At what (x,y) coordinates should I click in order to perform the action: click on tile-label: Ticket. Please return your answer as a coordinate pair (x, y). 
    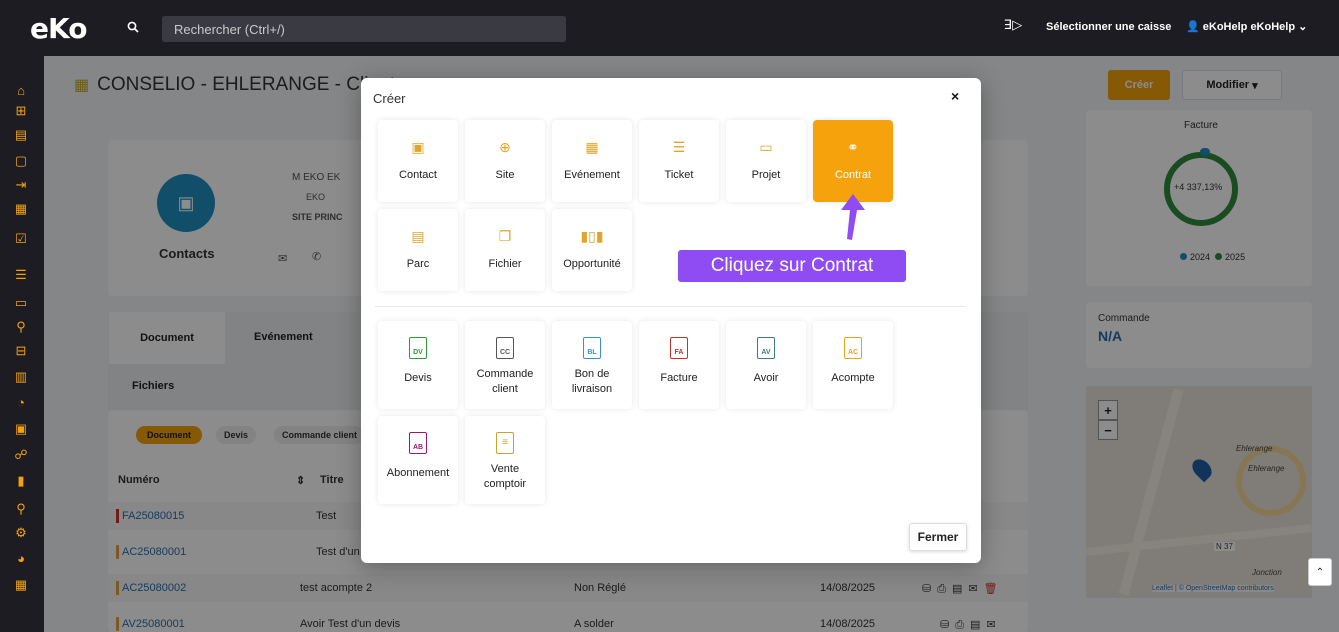
    Looking at the image, I should click on (679, 175).